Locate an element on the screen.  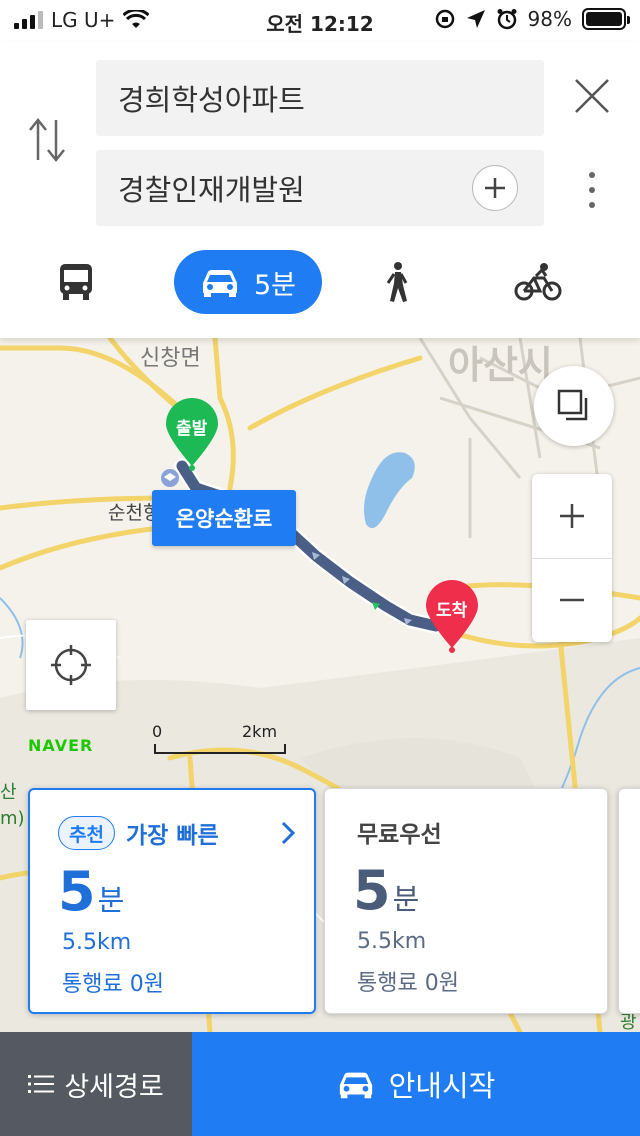
route-title: 무료우선 is located at coordinates (399, 835).